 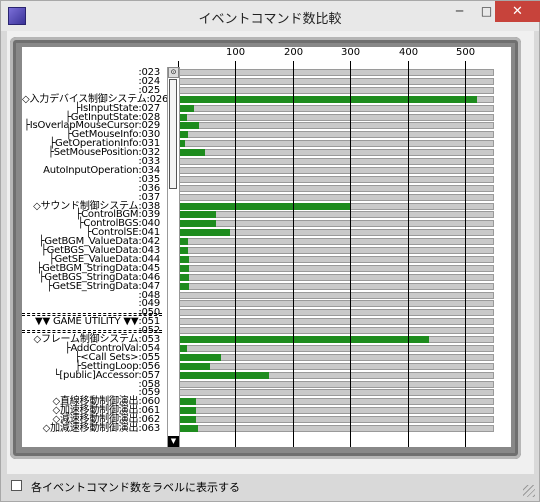 I want to click on scroll-up-icon: ⊙, so click(x=173, y=72).